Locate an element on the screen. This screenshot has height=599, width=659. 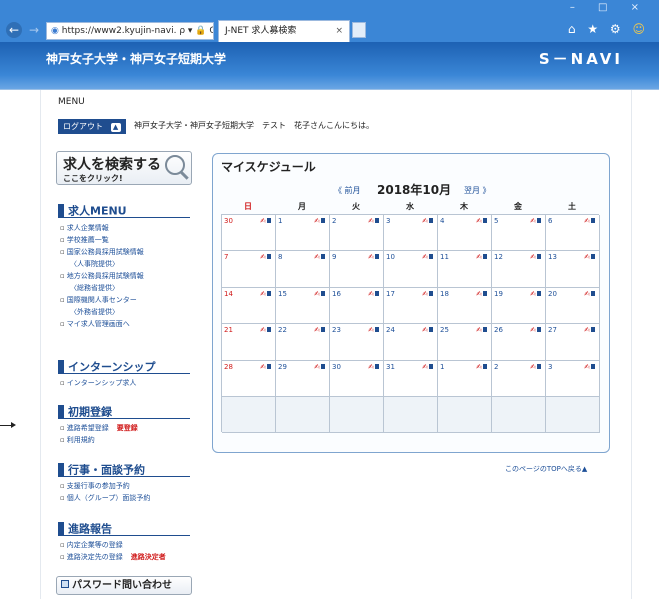
link-local-exam-provider: 〈総務省提供〉 is located at coordinates (94, 288).